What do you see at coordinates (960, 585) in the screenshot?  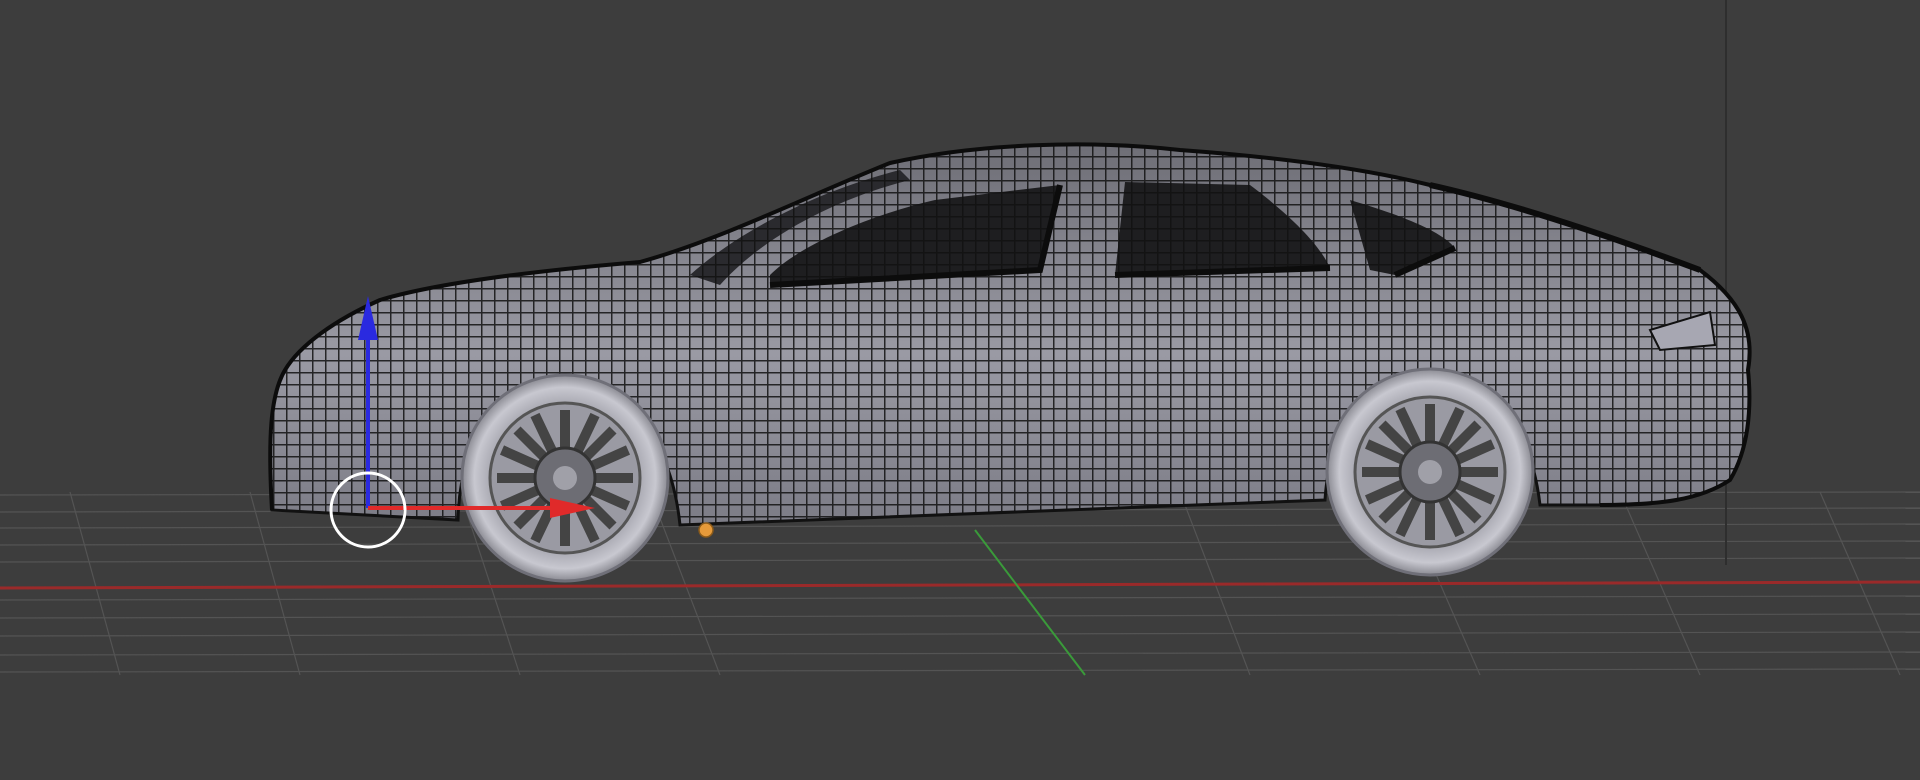 I see `x-axis-line` at bounding box center [960, 585].